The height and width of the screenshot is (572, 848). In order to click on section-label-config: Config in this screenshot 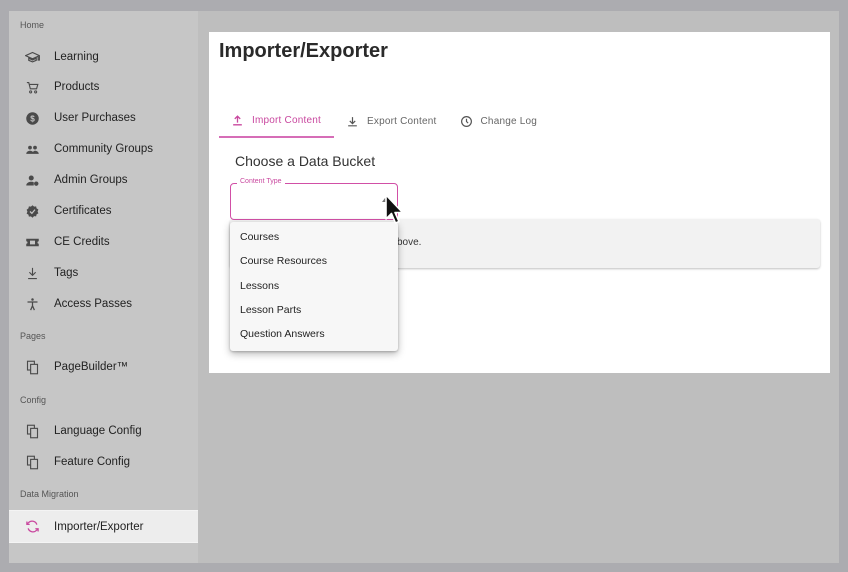, I will do `click(33, 400)`.